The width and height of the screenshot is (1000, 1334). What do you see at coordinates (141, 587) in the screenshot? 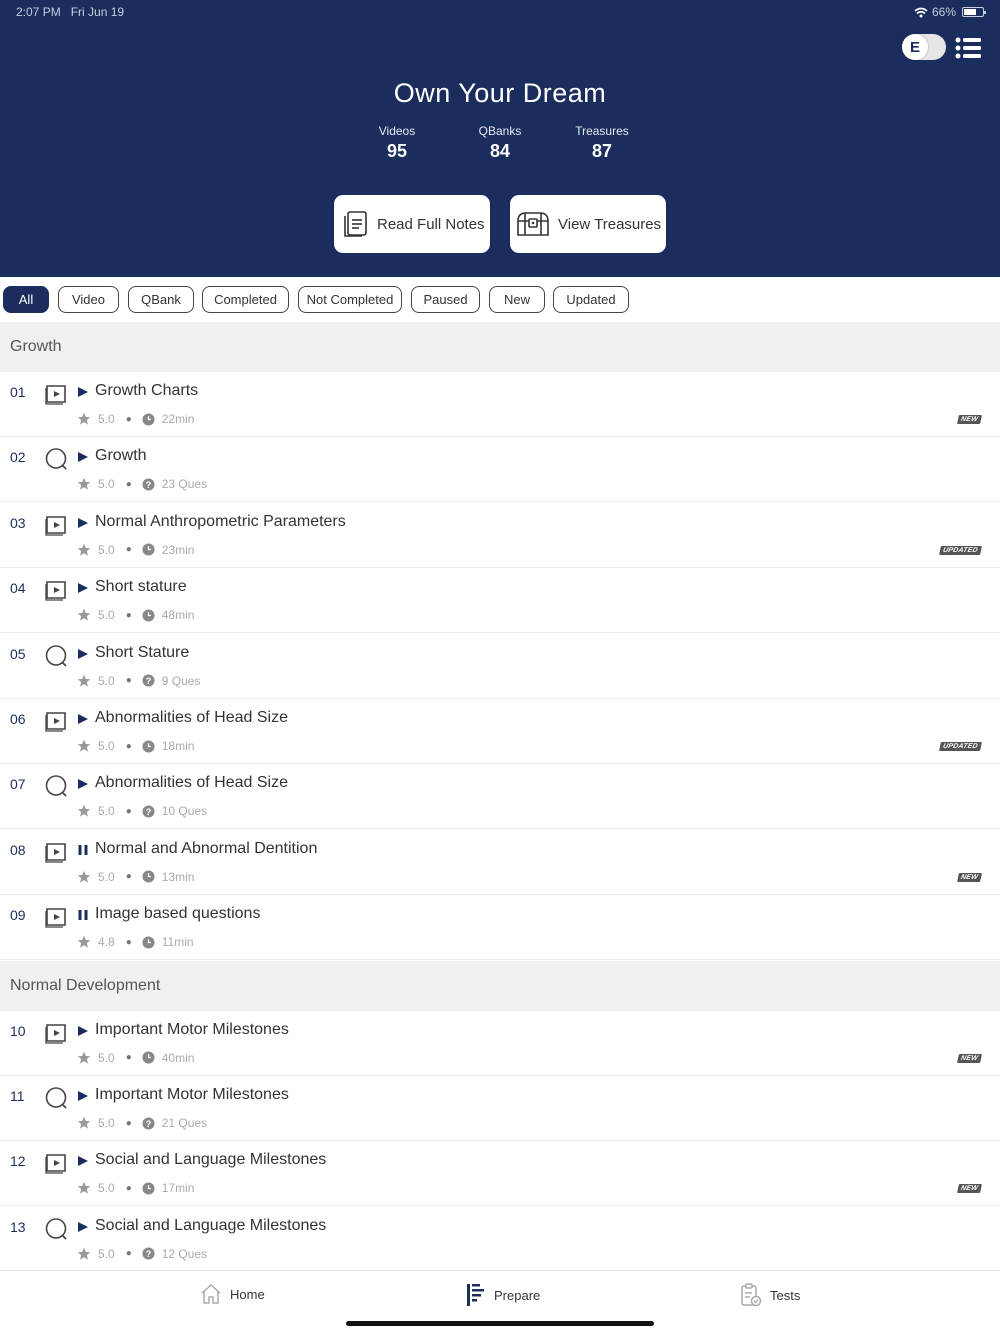
I see `item-title: Short stature` at bounding box center [141, 587].